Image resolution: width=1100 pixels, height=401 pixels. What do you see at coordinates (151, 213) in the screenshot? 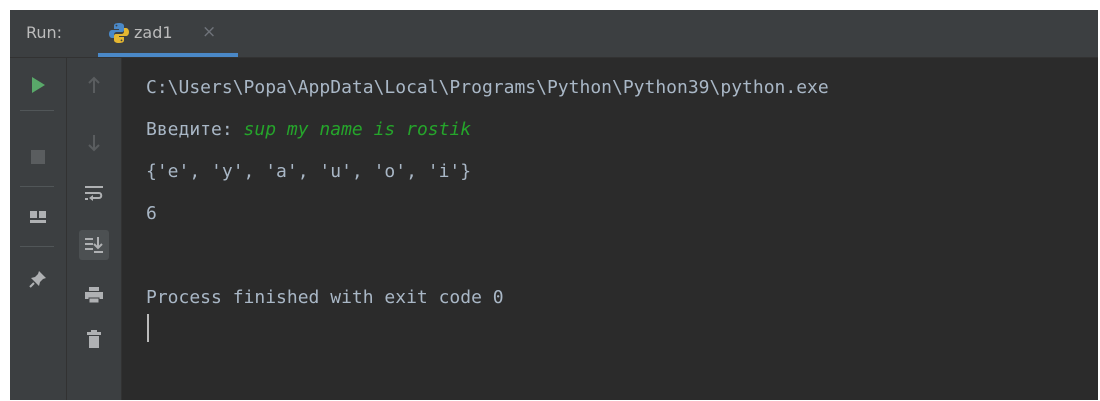
I see `output-count-line: 6` at bounding box center [151, 213].